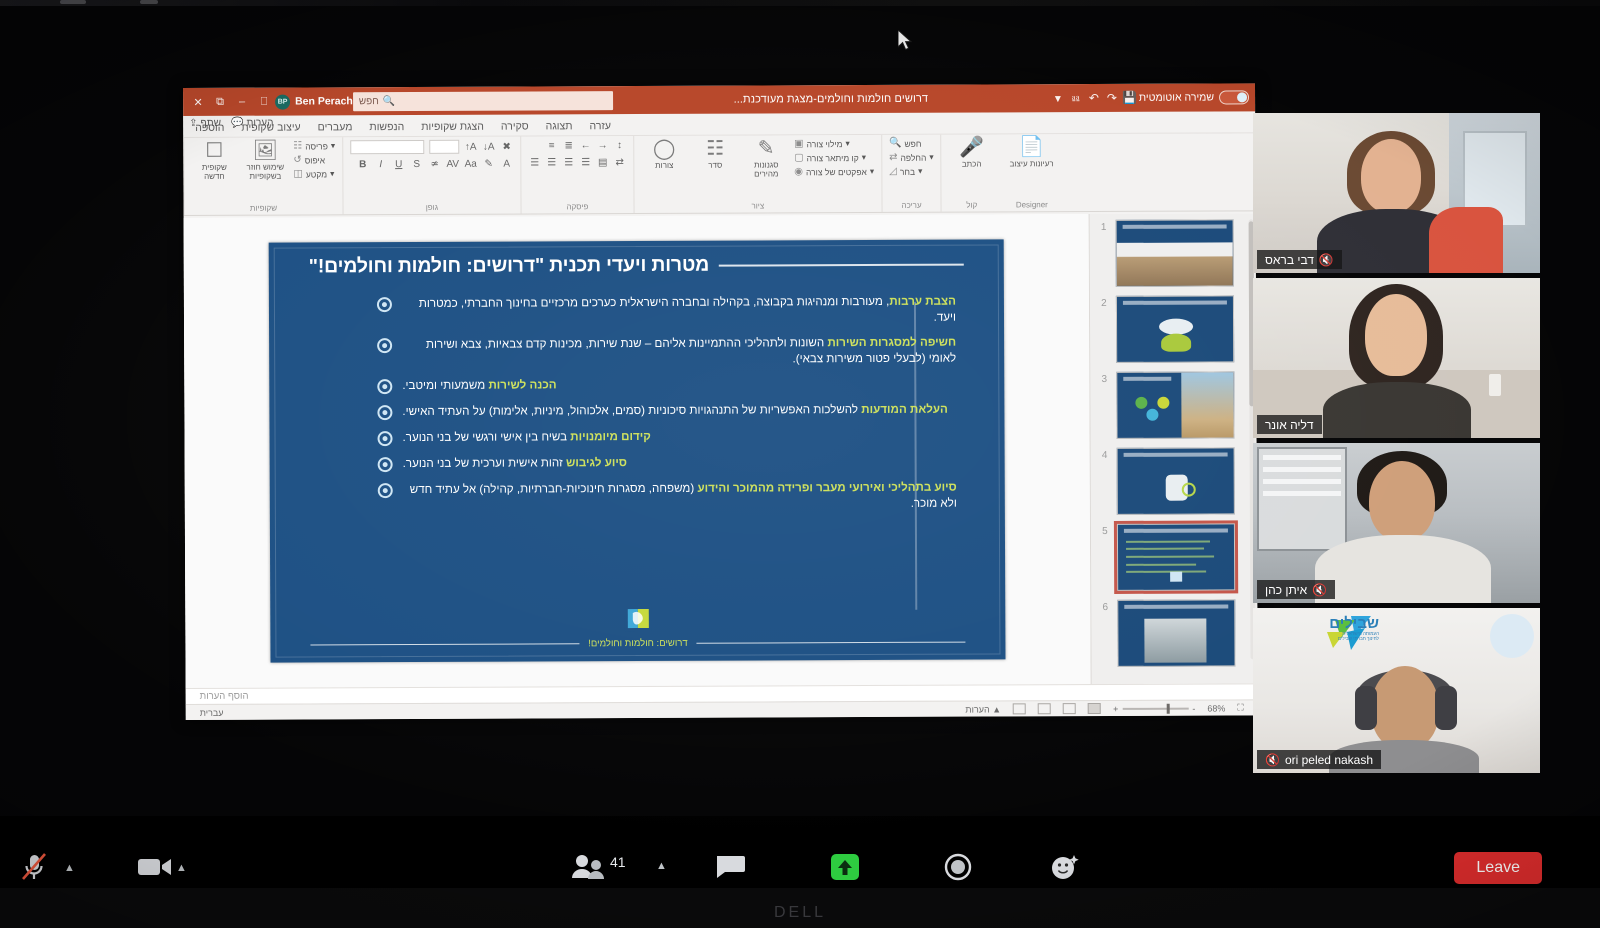 This screenshot has width=1600, height=928. I want to click on zoom-out-button: -, so click(1193, 708).